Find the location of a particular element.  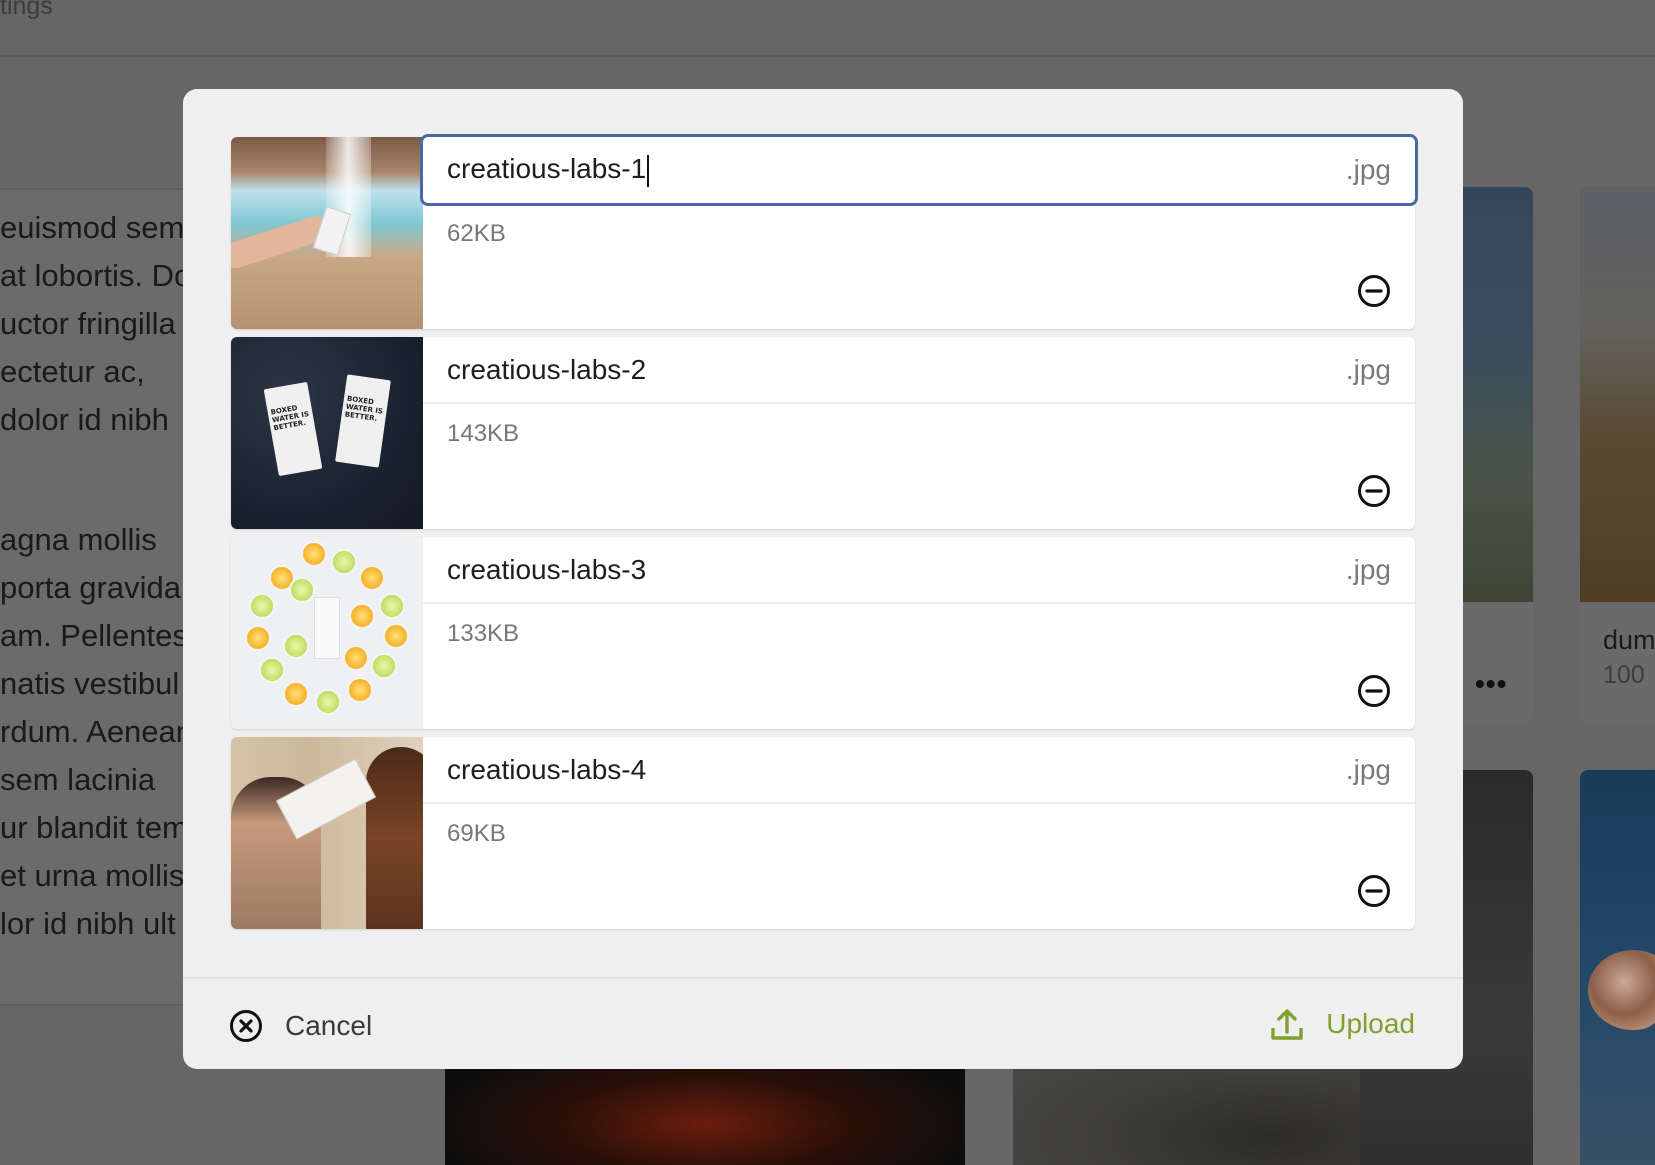

upload-button: Upload is located at coordinates (1342, 1024).